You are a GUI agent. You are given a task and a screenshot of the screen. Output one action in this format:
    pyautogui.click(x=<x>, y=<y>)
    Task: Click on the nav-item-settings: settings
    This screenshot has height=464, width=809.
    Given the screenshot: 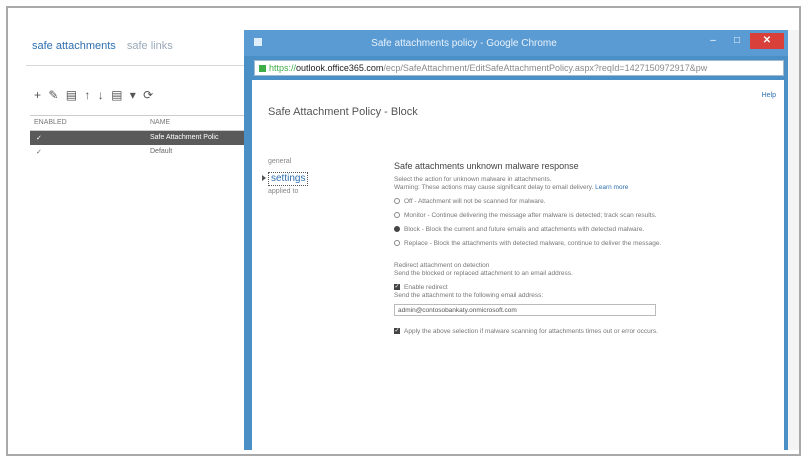 What is the action you would take?
    pyautogui.click(x=288, y=179)
    